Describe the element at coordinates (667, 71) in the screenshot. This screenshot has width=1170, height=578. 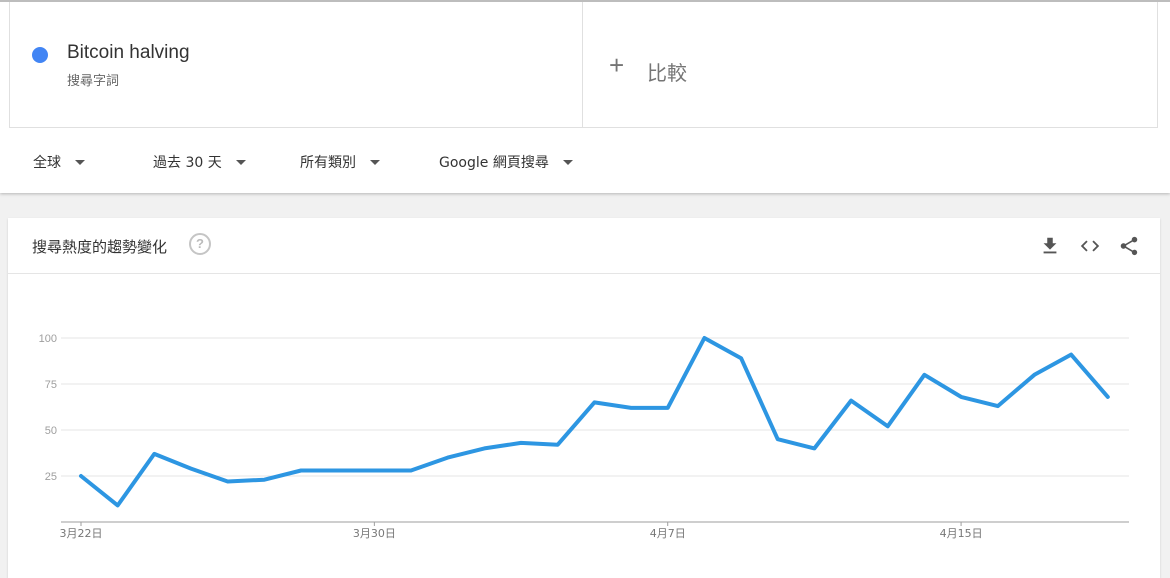
I see `compare-label: 比較` at that location.